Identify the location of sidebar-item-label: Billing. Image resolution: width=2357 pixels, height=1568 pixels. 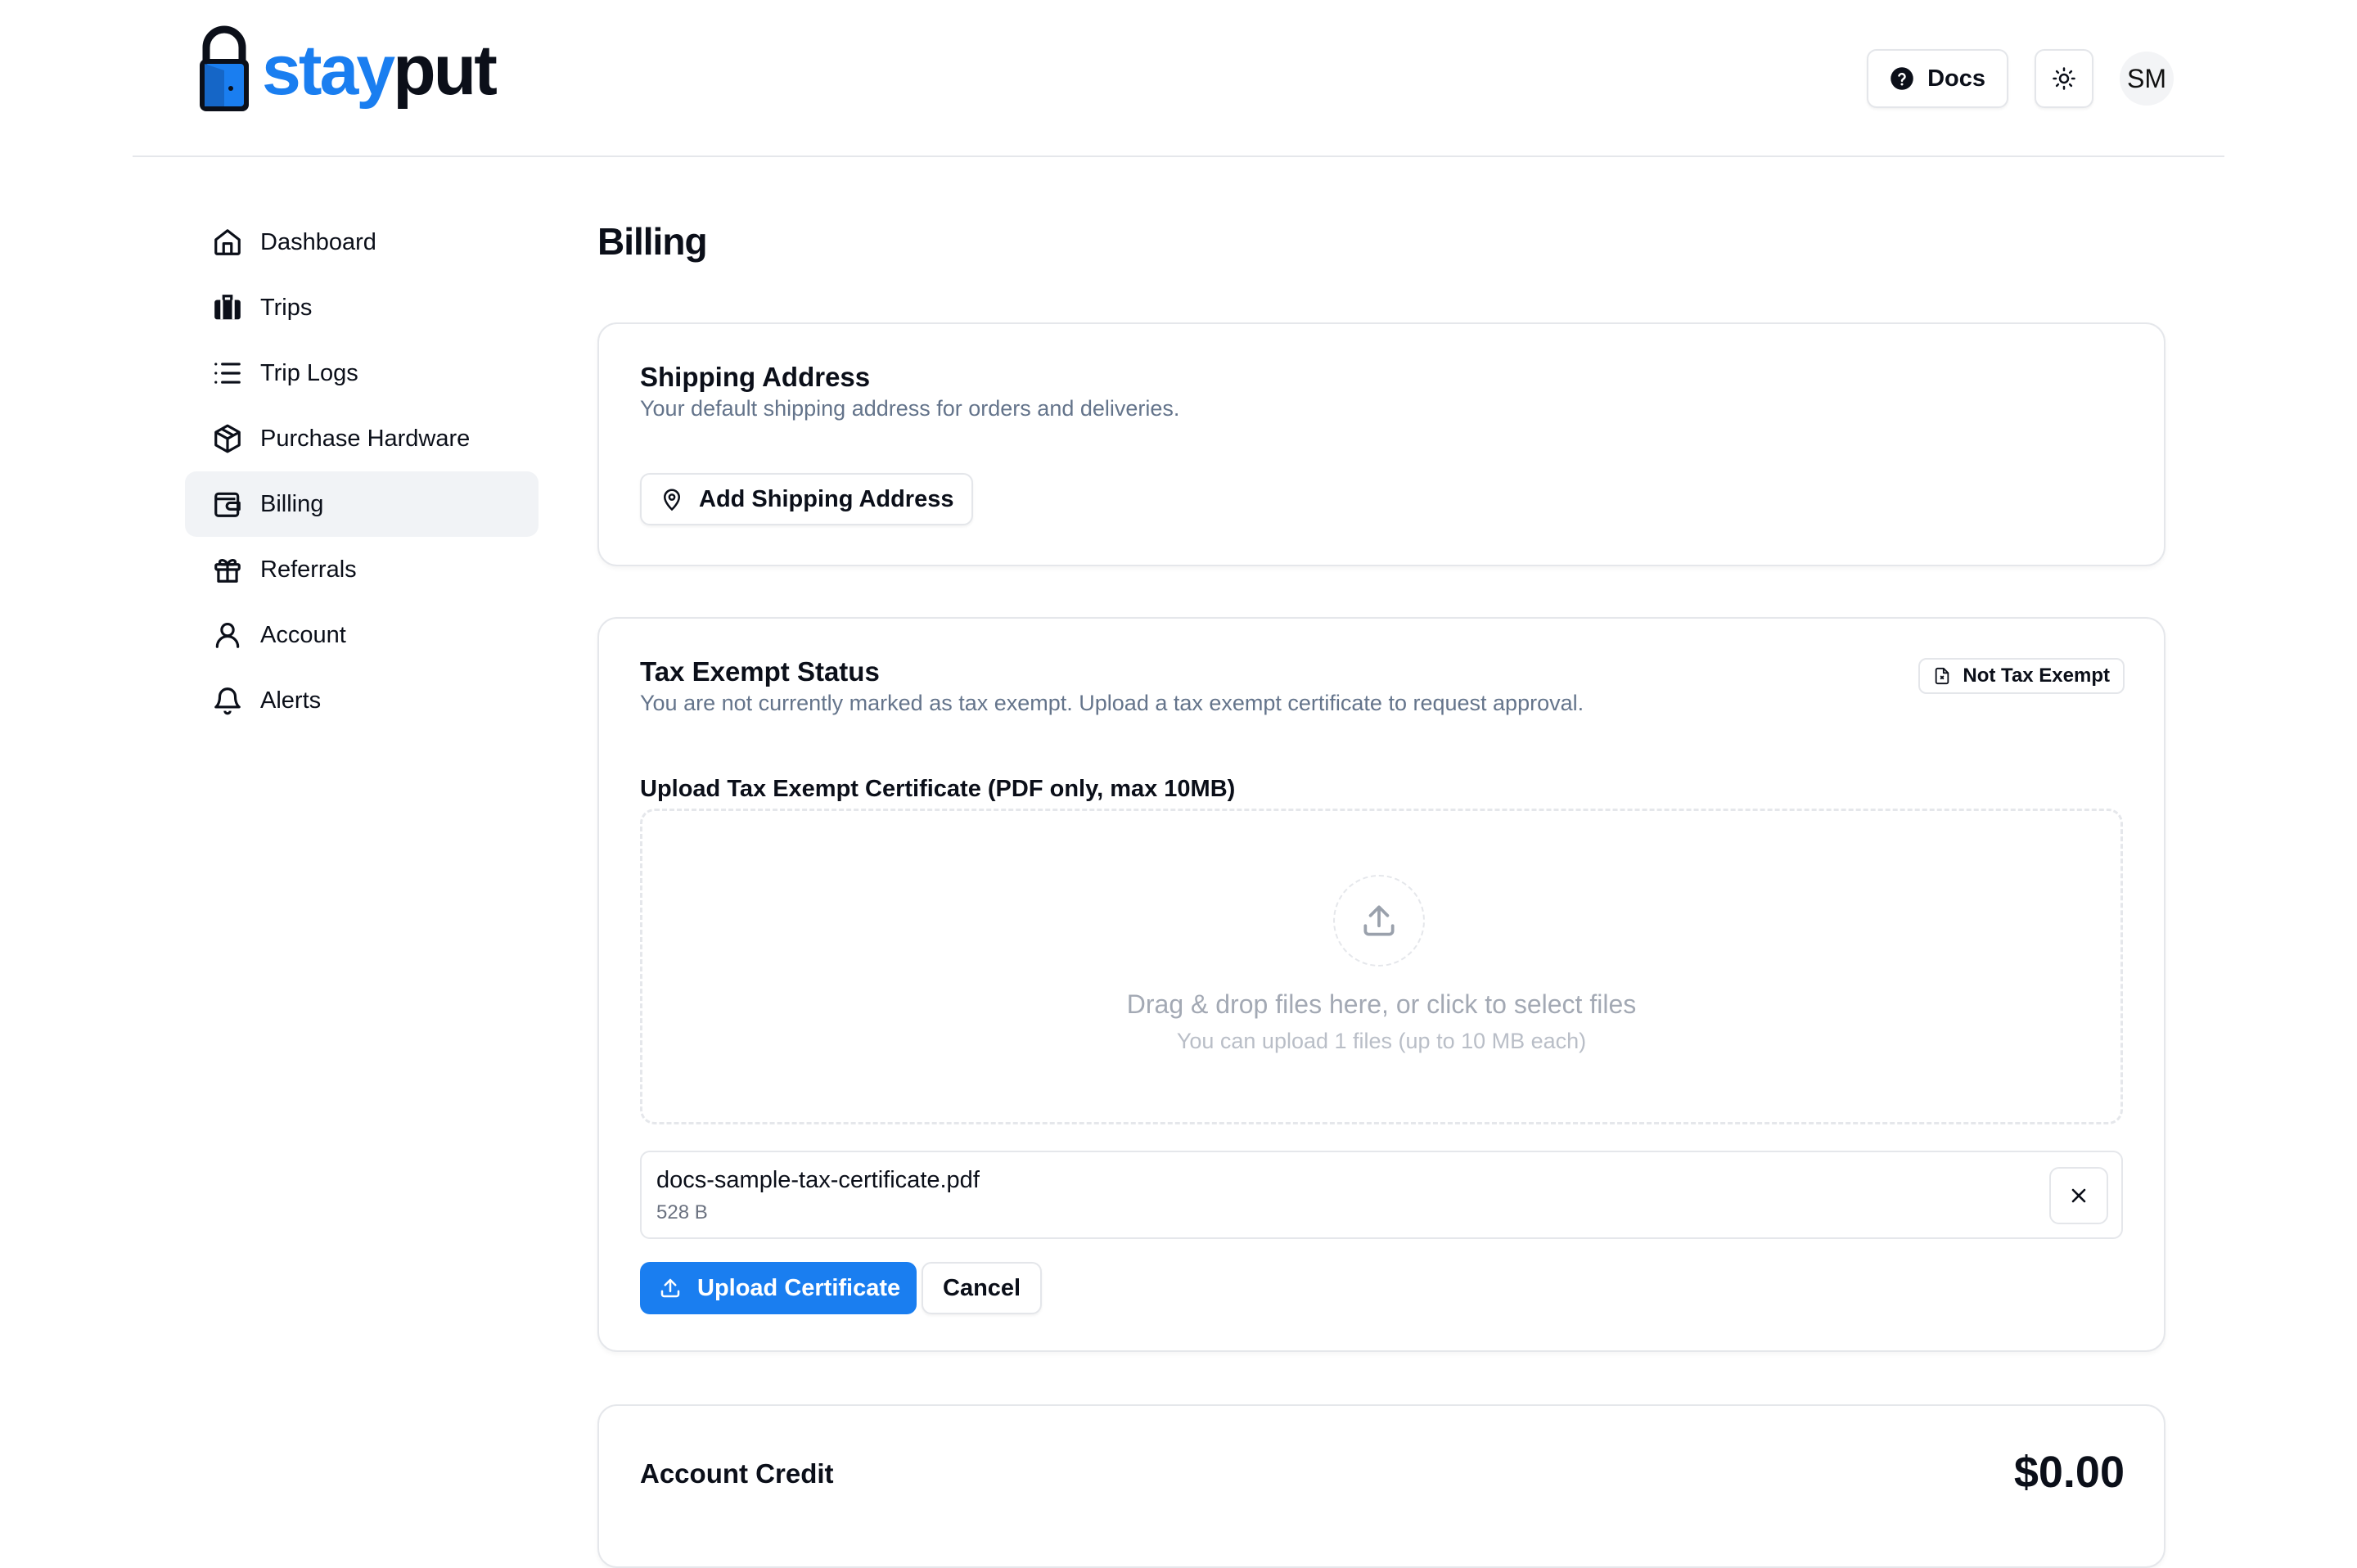
(292, 503).